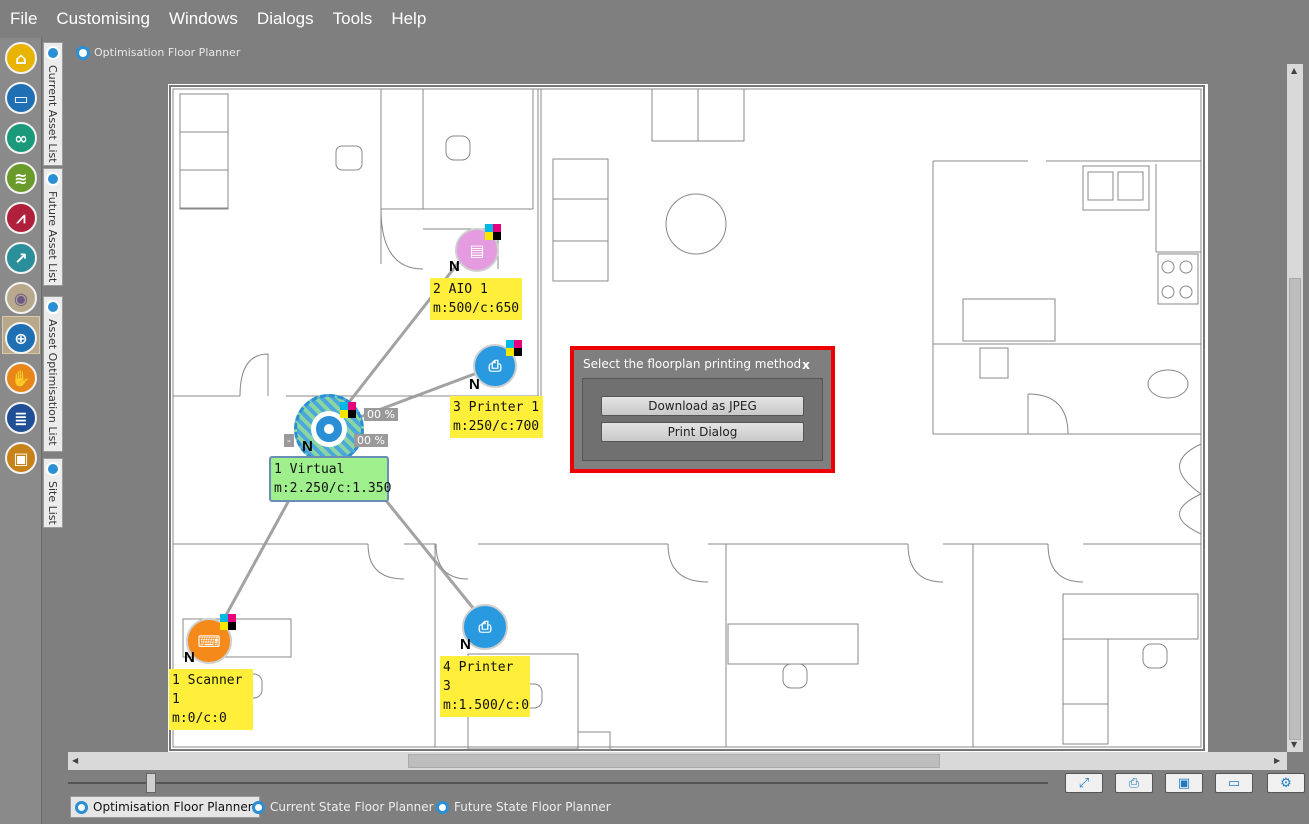  What do you see at coordinates (558, 783) in the screenshot?
I see `zoom-slider-track` at bounding box center [558, 783].